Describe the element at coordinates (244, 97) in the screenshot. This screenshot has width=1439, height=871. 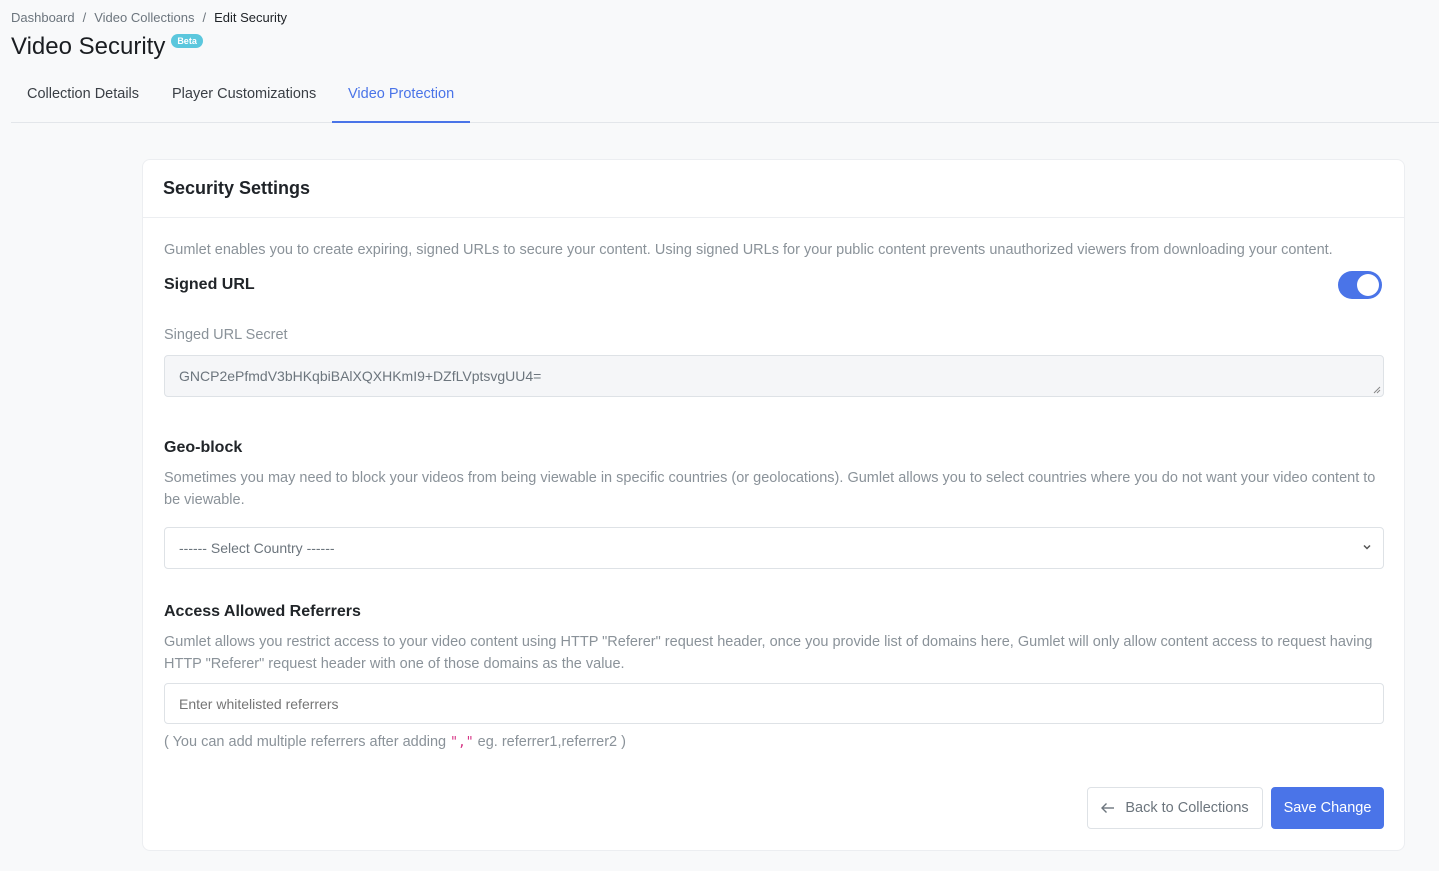
I see `tab-player-customizations: Player Customizations` at that location.